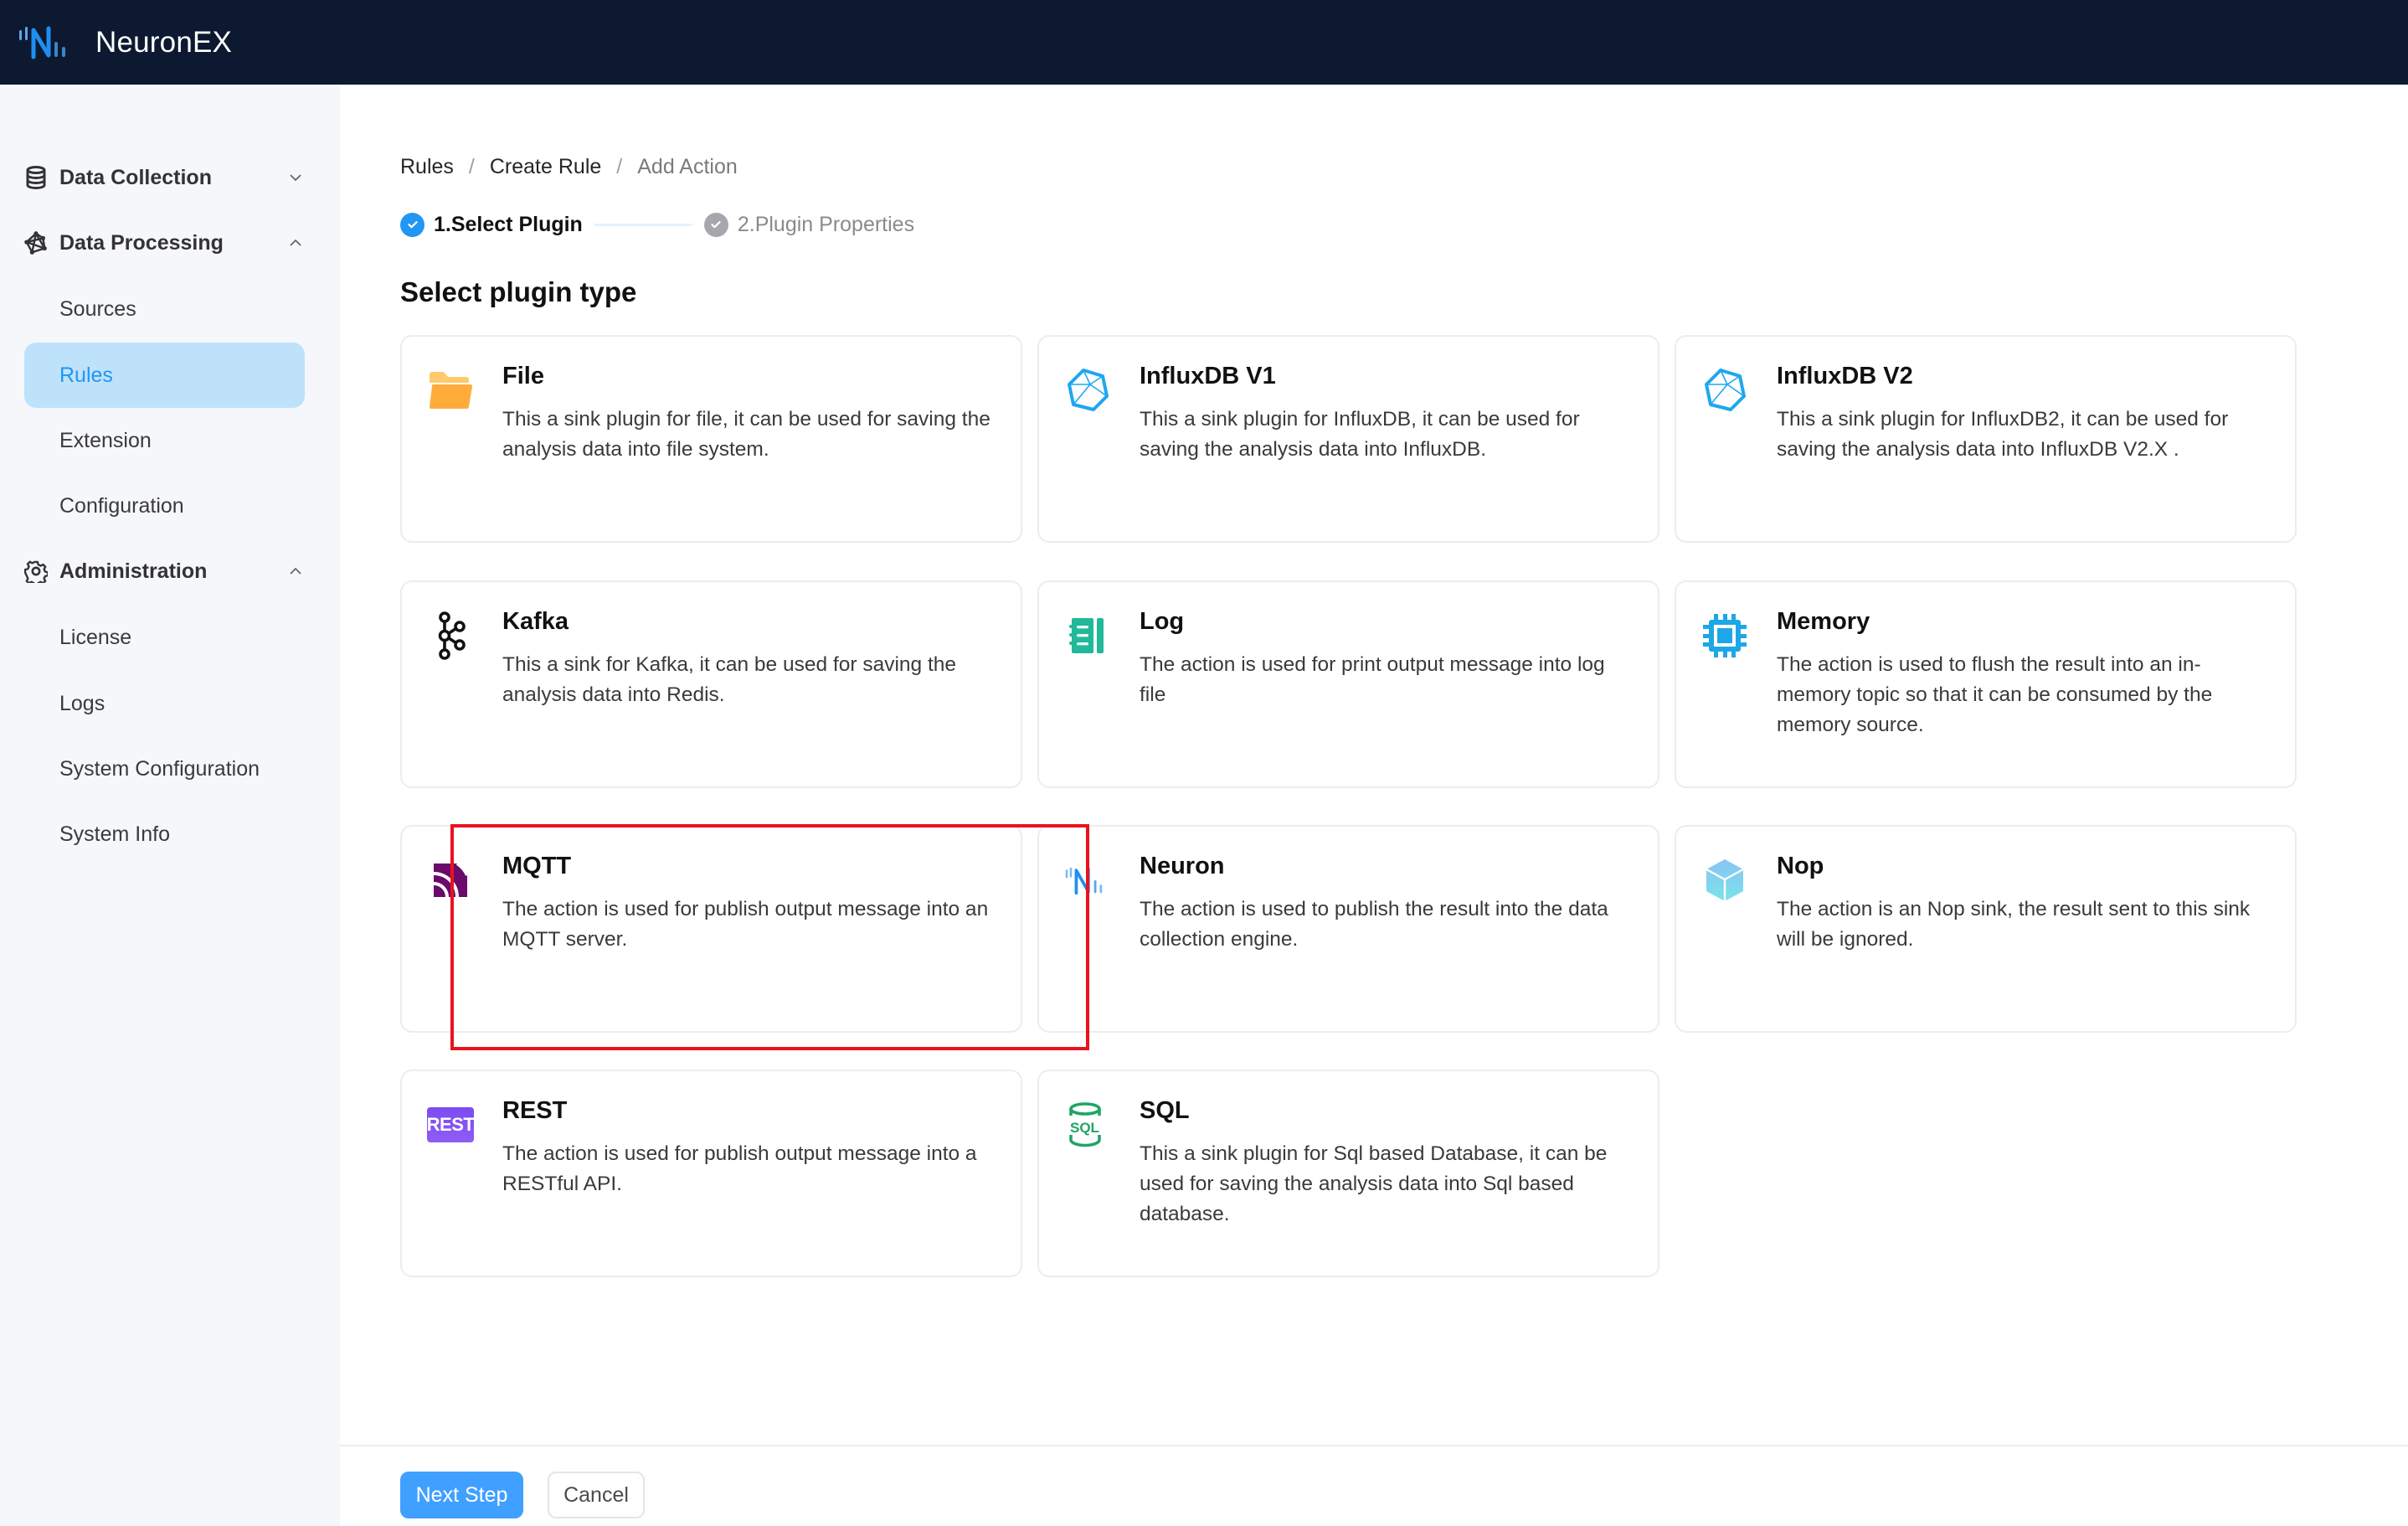 The image size is (2408, 1526). Describe the element at coordinates (165, 309) in the screenshot. I see `sidebar-item-sources: Sources` at that location.